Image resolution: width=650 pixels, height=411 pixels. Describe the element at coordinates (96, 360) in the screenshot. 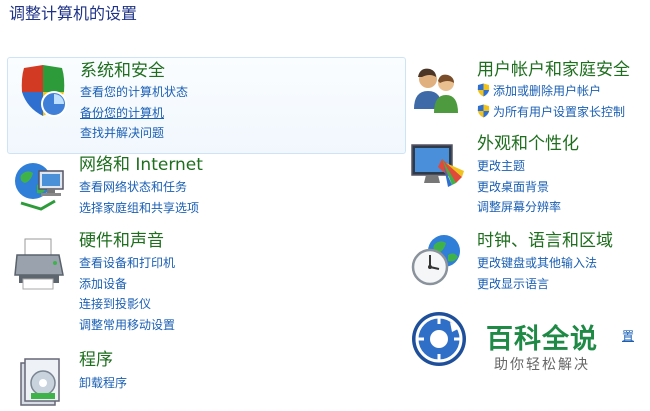

I see `category-title-programs: 程序` at that location.